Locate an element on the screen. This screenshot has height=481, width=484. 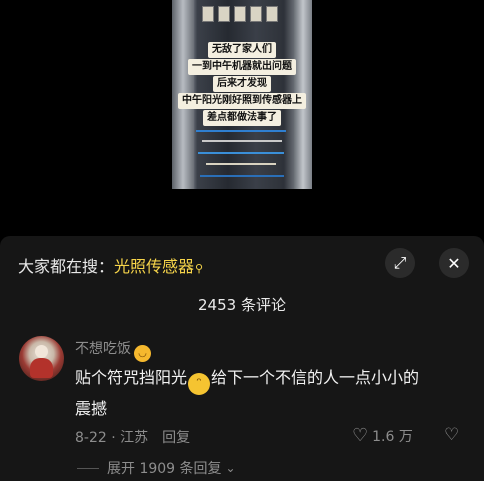
comment-meta: 8-22 · 江苏 回复 is located at coordinates (132, 437).